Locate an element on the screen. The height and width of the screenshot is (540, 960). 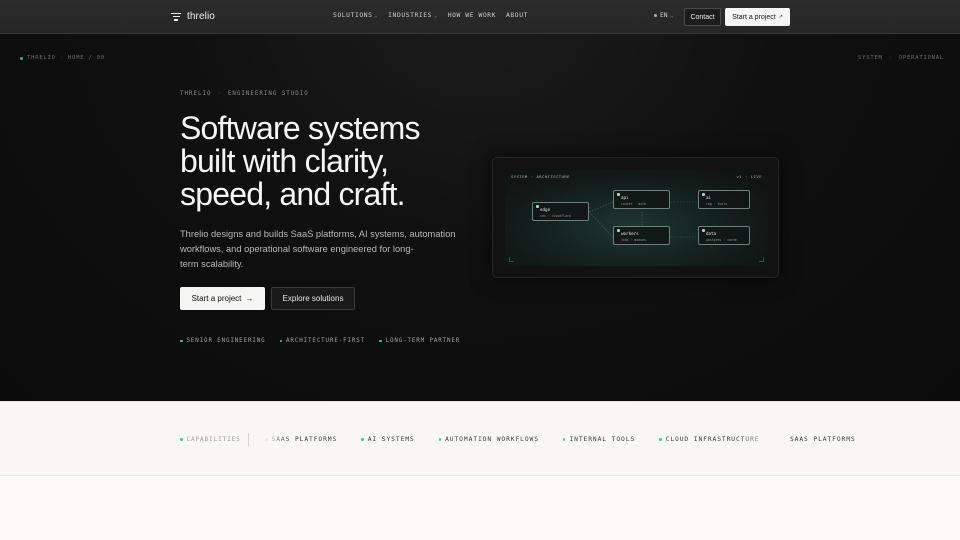
hero-eyebrow: THRELIO · ENGINEERING STUDIO is located at coordinates (244, 94).